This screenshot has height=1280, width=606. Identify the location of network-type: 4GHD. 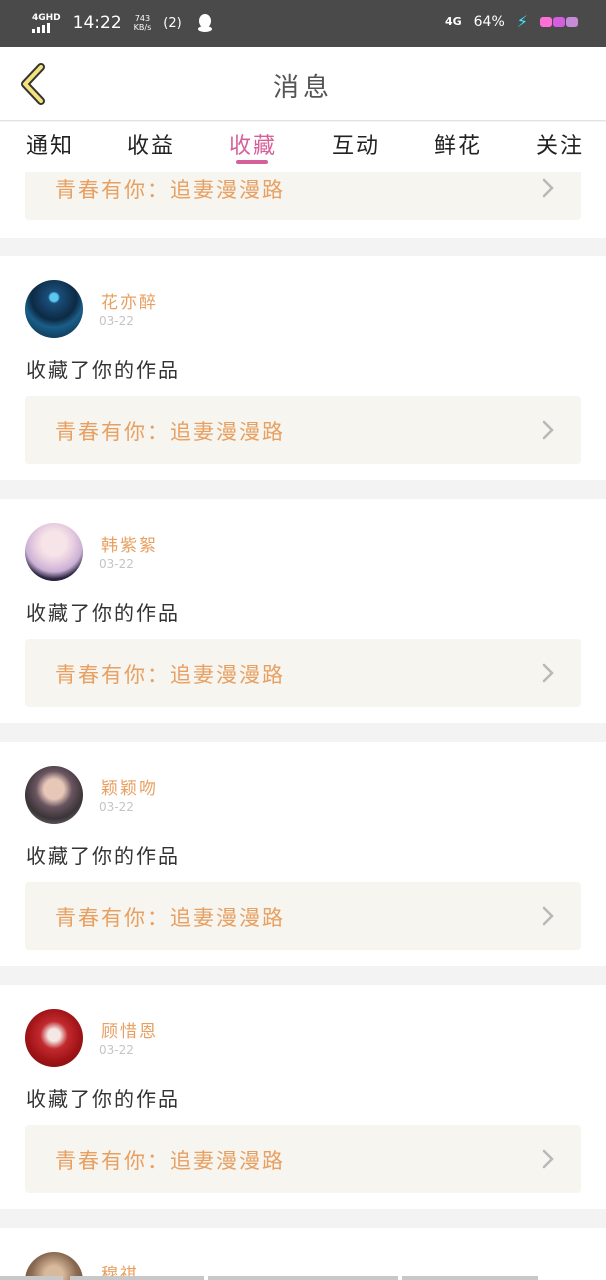
(46, 18).